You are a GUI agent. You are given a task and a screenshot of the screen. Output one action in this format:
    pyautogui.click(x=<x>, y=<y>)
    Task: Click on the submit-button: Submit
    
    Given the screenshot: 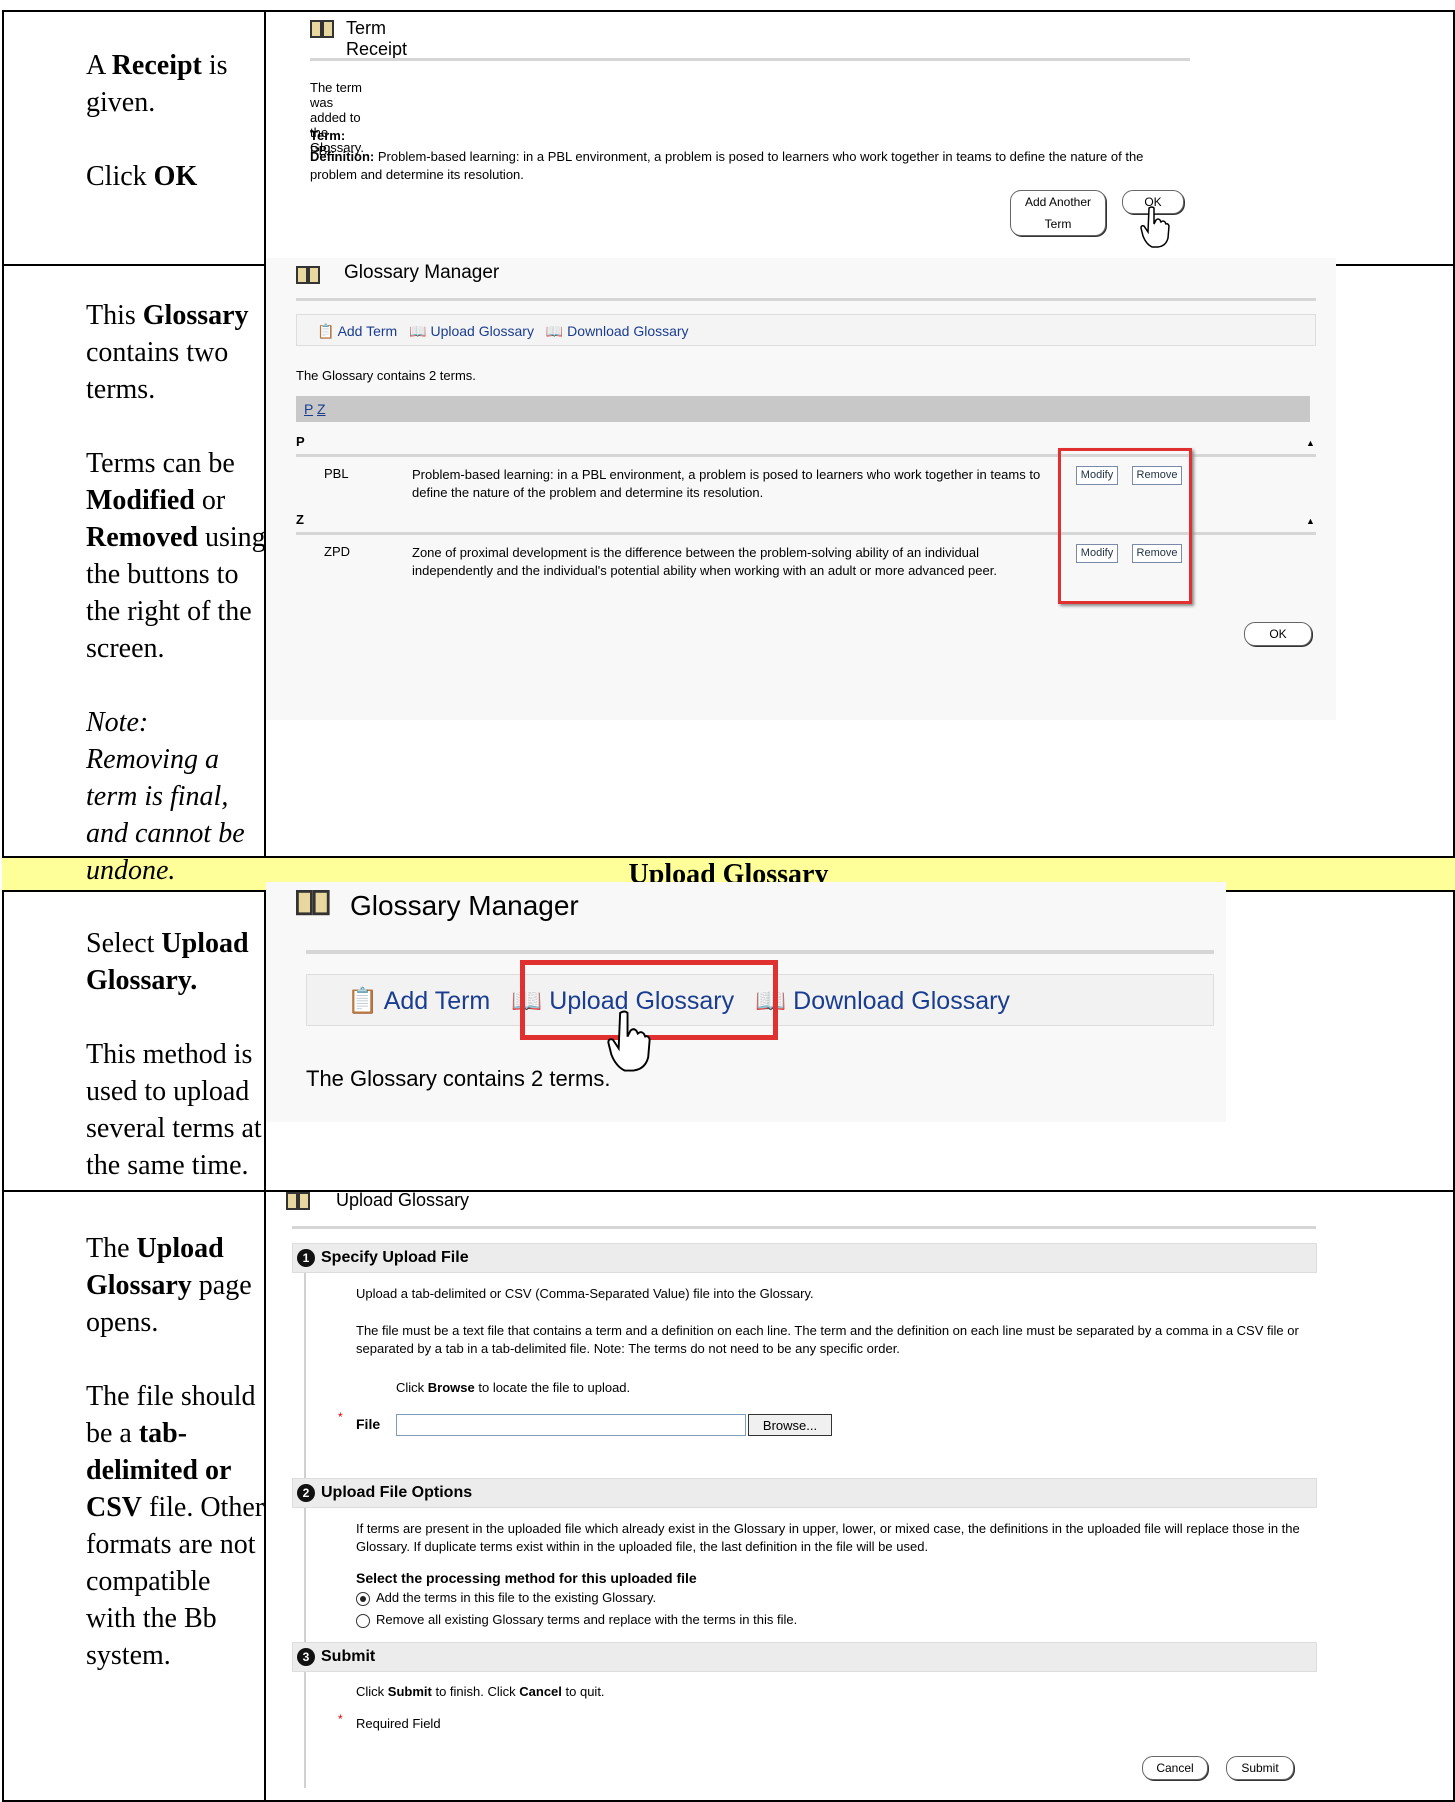 What is the action you would take?
    pyautogui.click(x=1260, y=1768)
    